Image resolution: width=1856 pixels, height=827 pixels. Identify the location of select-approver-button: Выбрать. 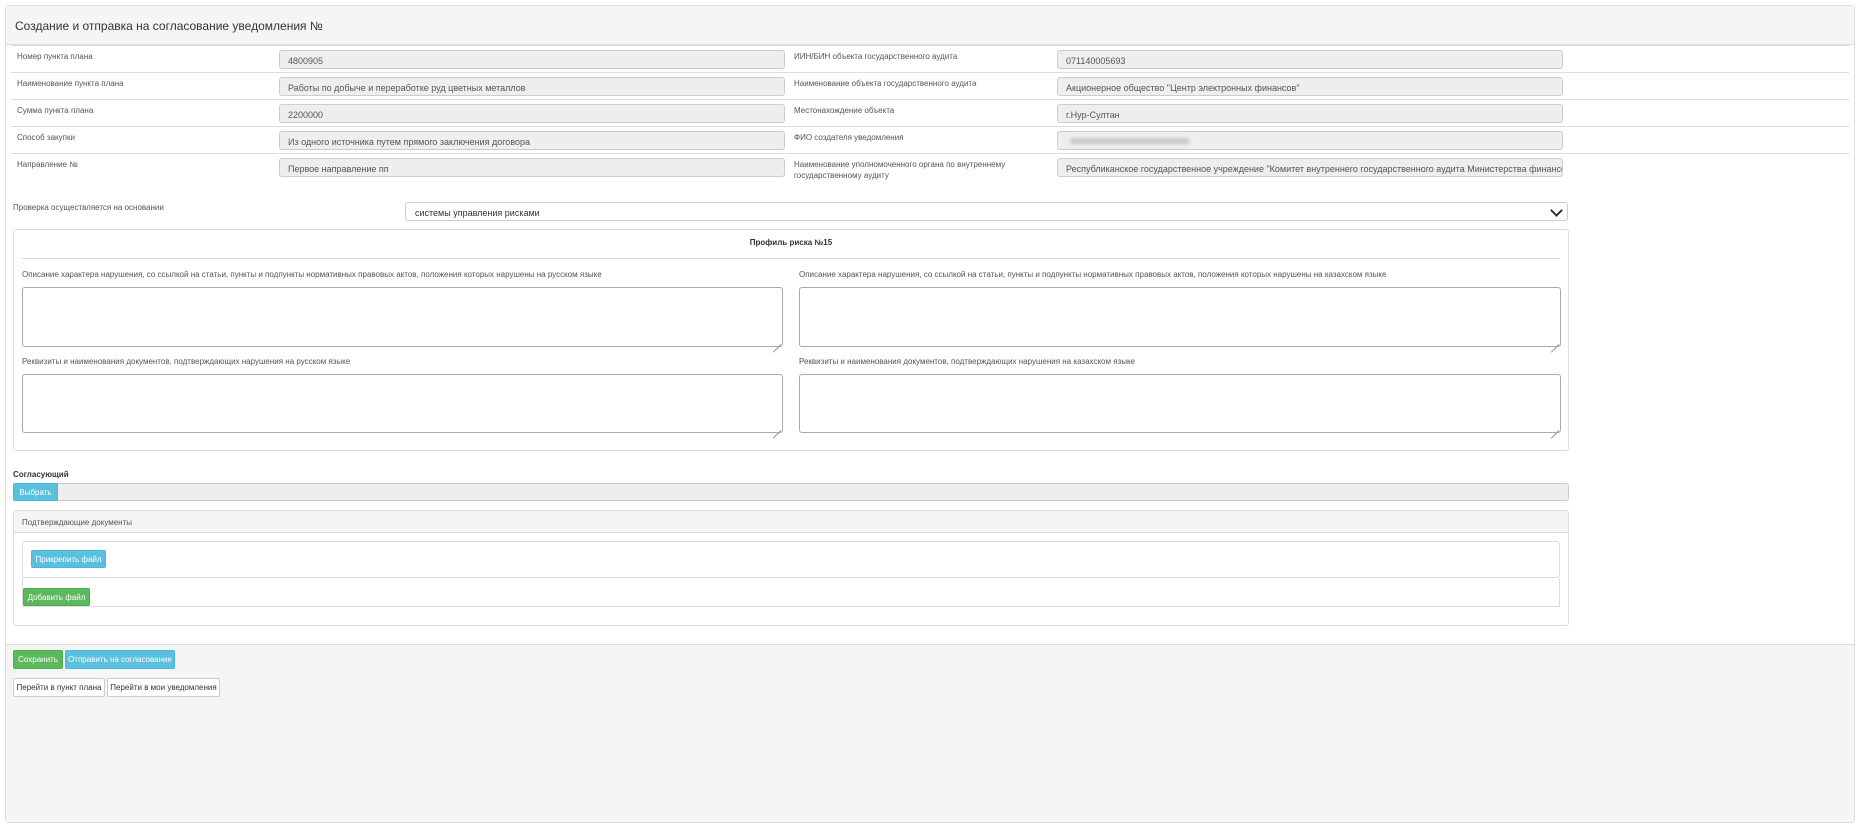
(35, 492).